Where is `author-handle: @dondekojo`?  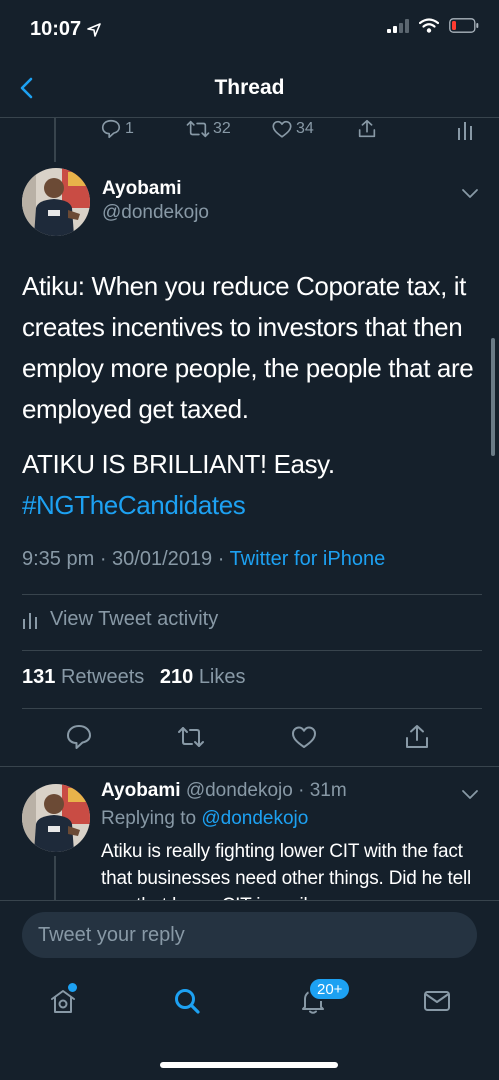 author-handle: @dondekojo is located at coordinates (155, 213).